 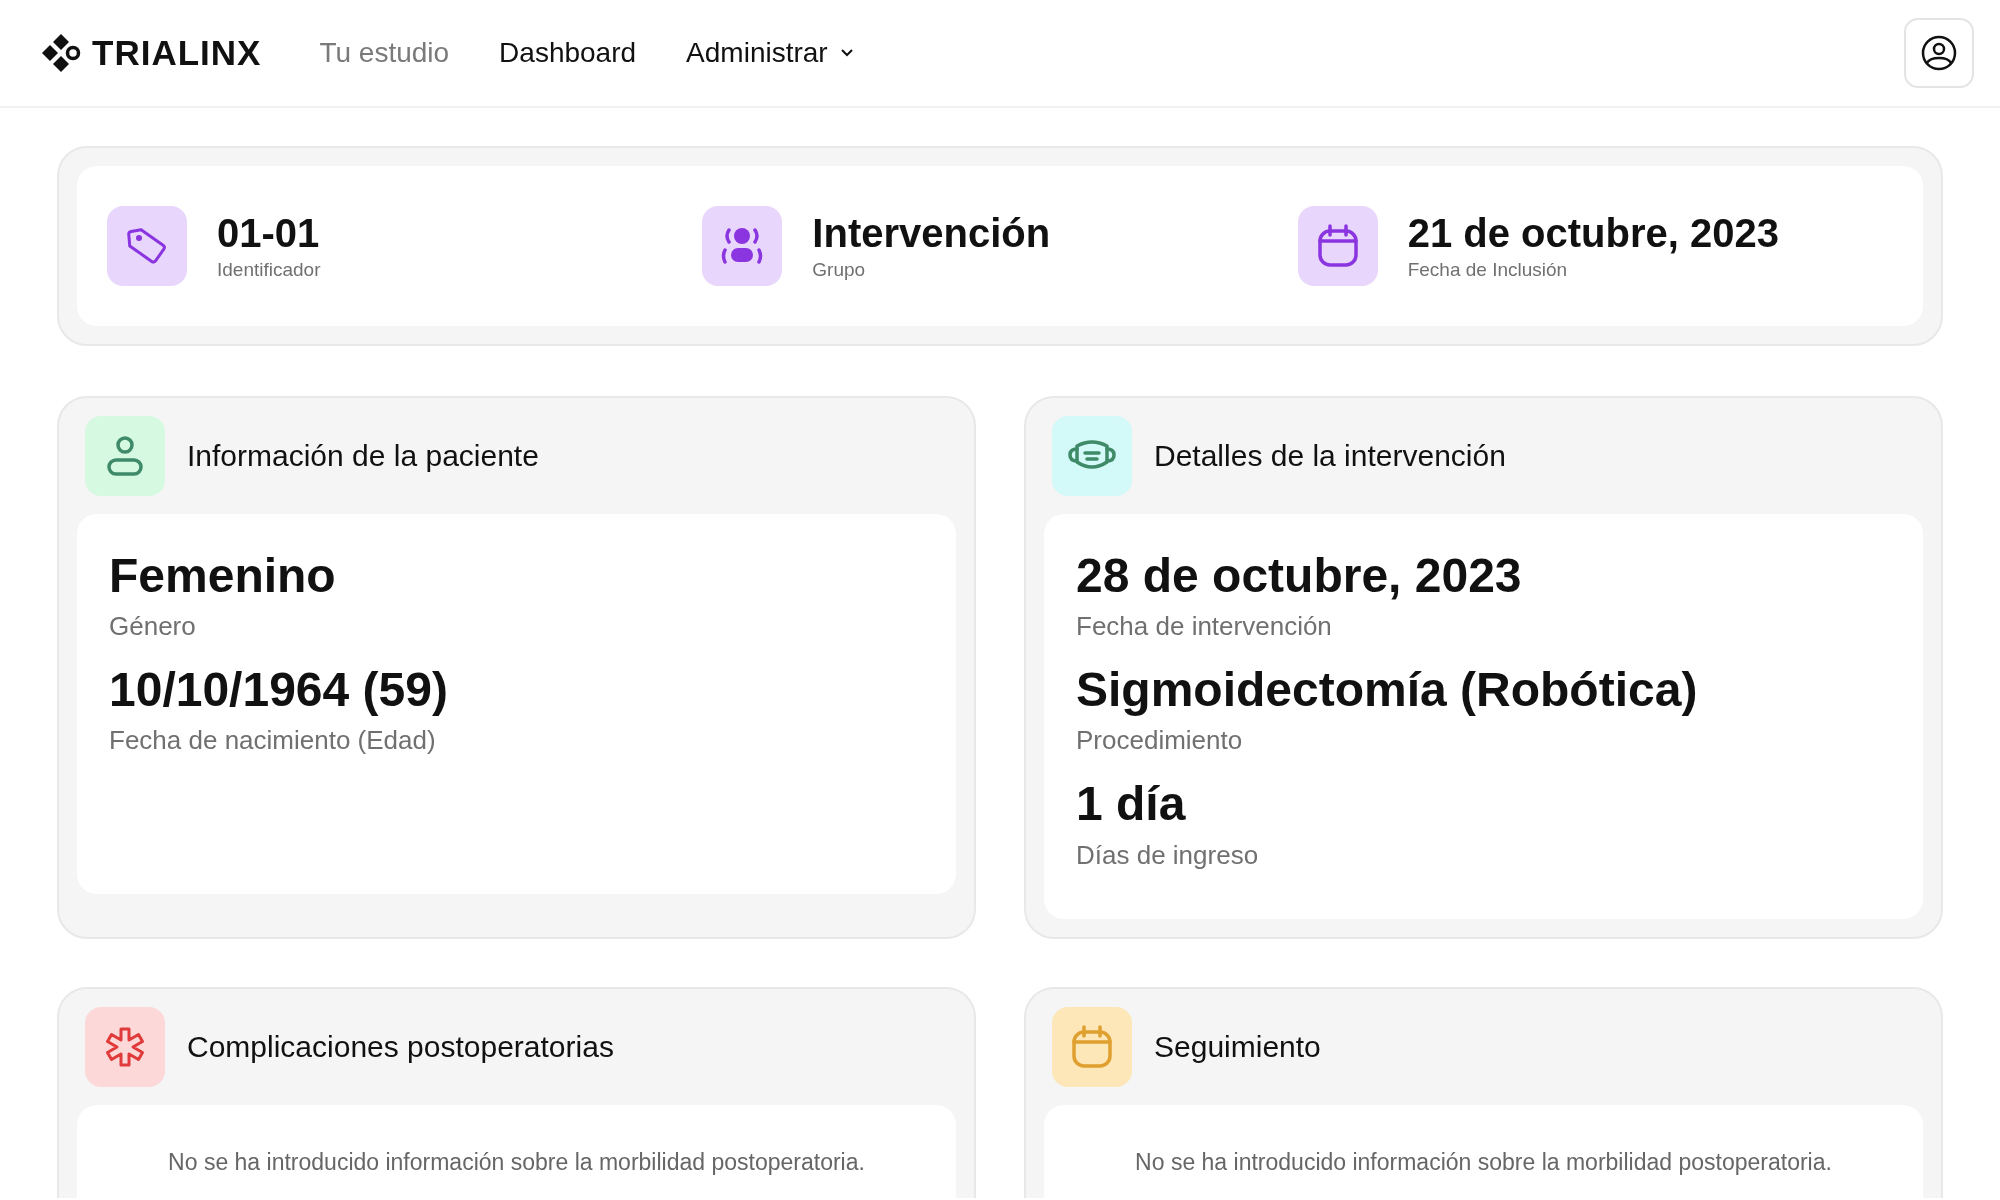 What do you see at coordinates (1330, 456) in the screenshot?
I see `section-title: Detalles de la intervención` at bounding box center [1330, 456].